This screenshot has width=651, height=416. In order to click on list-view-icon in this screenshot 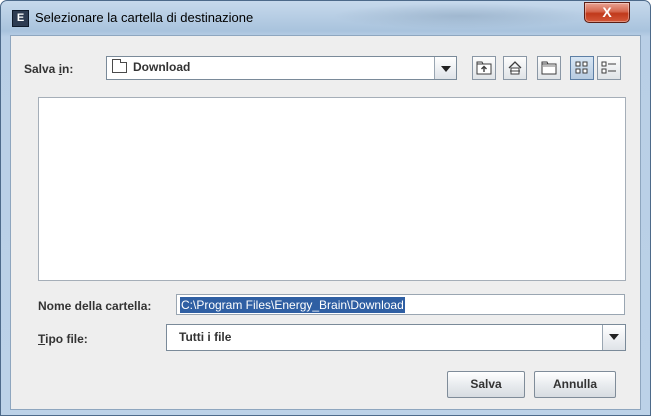, I will do `click(581, 67)`.